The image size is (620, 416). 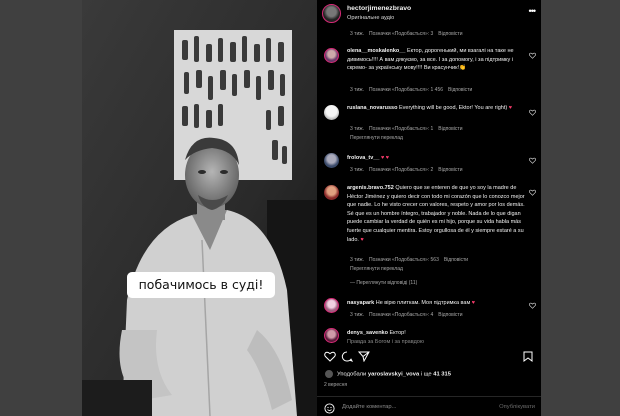 I want to click on liker-username: yaroslavskyi_vova, so click(x=393, y=375).